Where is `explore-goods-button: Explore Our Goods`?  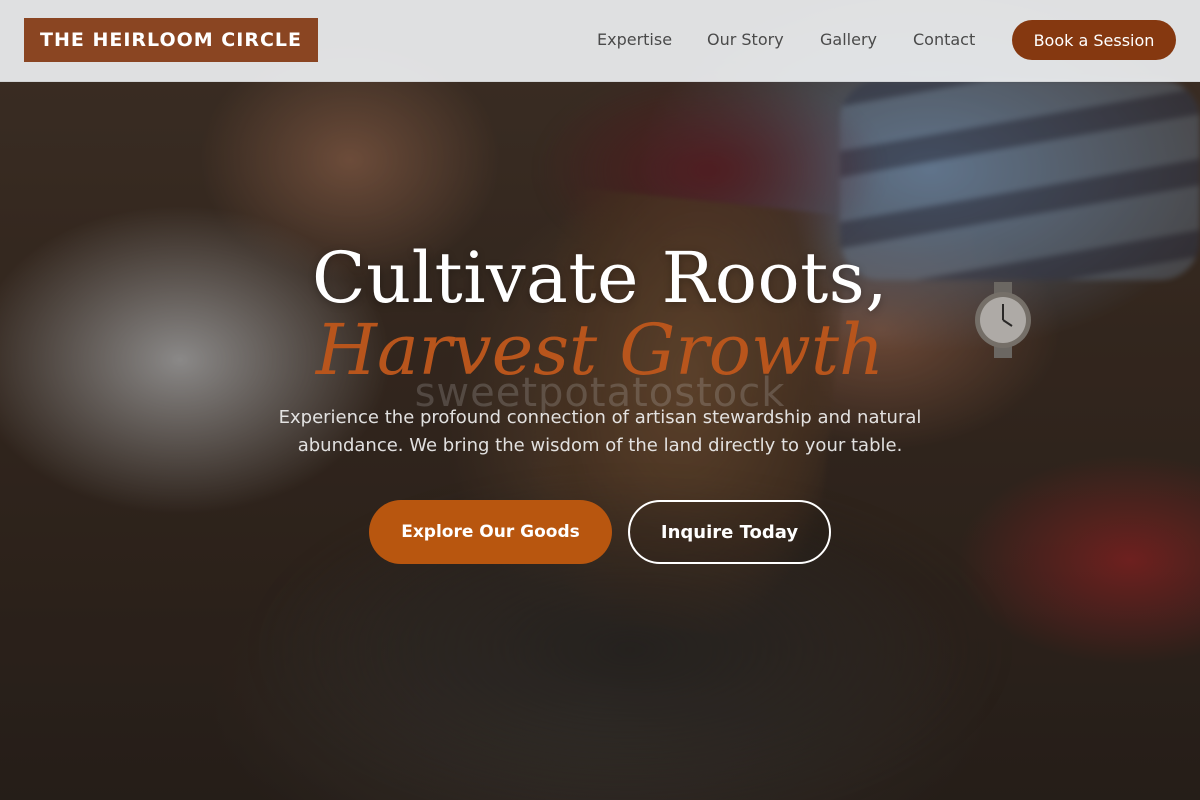
explore-goods-button: Explore Our Goods is located at coordinates (490, 532).